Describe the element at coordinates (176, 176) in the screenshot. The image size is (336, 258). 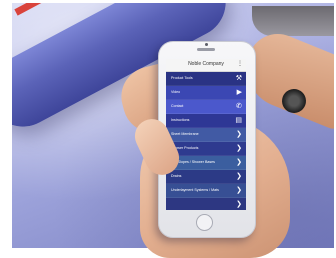
I see `menu-item-label: Drains` at that location.